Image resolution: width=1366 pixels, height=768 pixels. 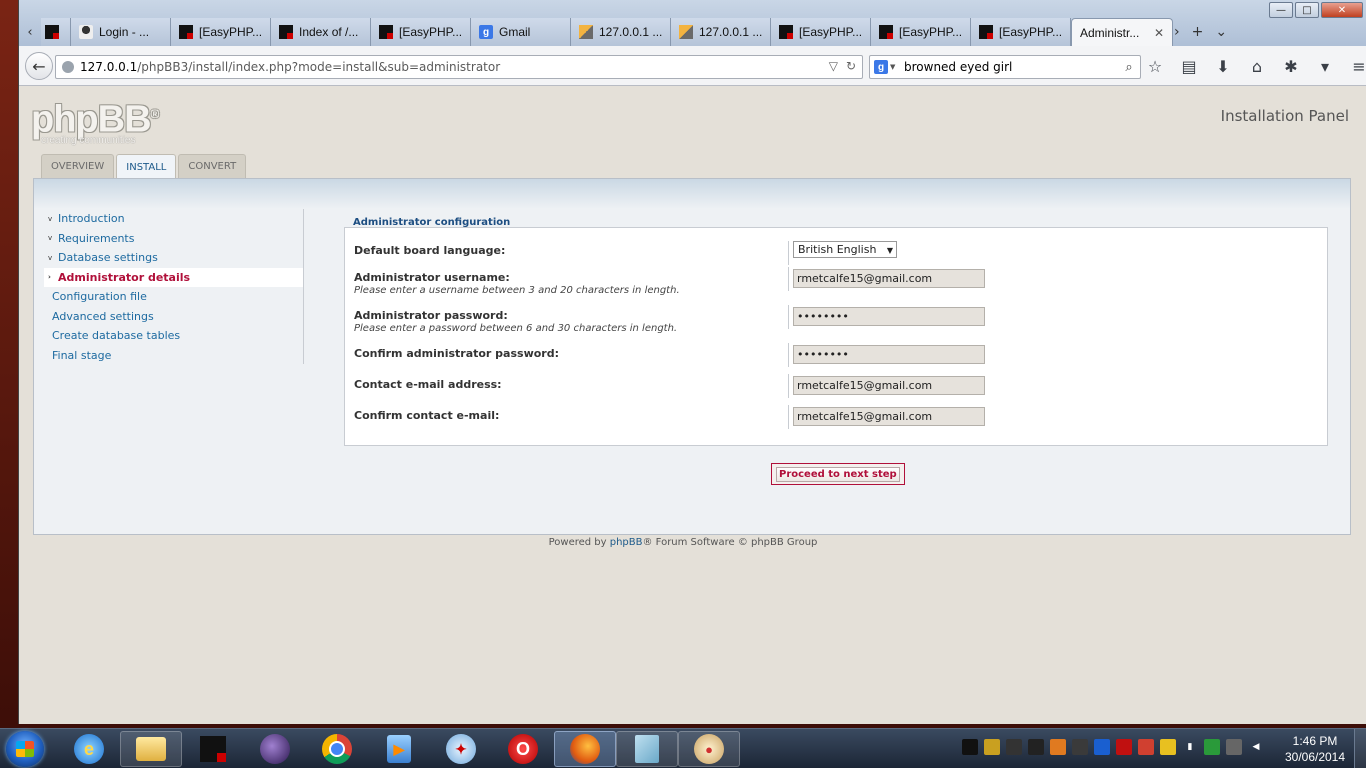 I want to click on logo-text: phpBB®, so click(x=101, y=117).